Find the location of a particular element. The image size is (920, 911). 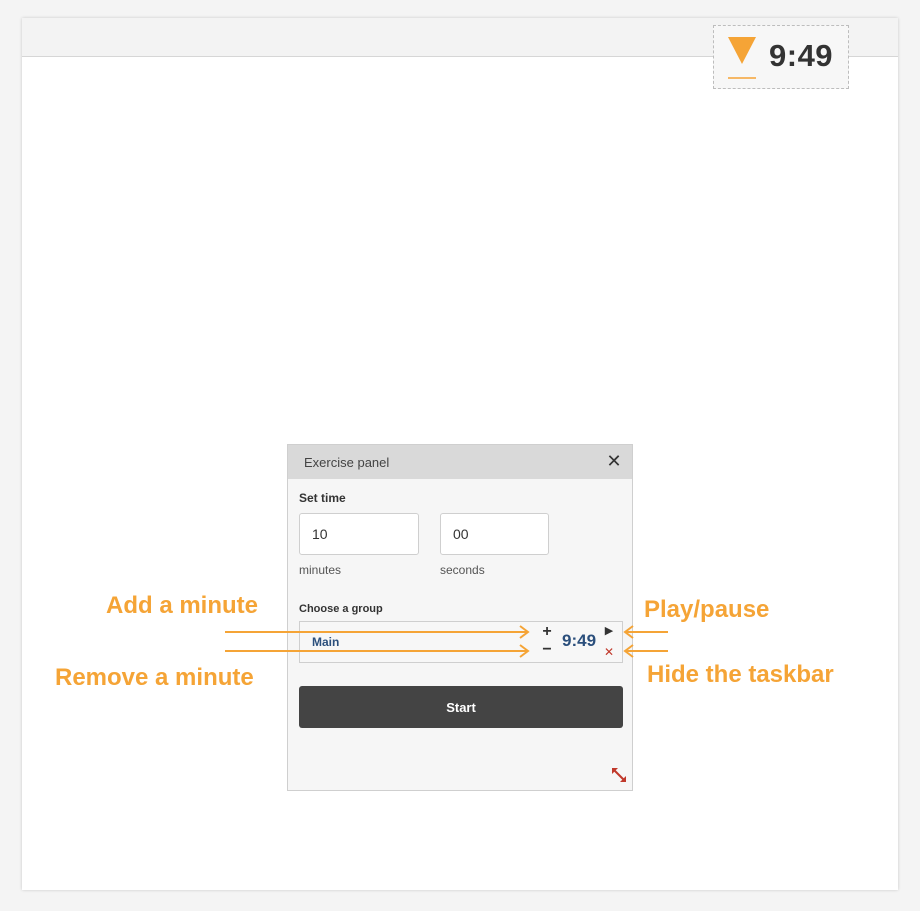

resize-icon is located at coordinates (619, 775).